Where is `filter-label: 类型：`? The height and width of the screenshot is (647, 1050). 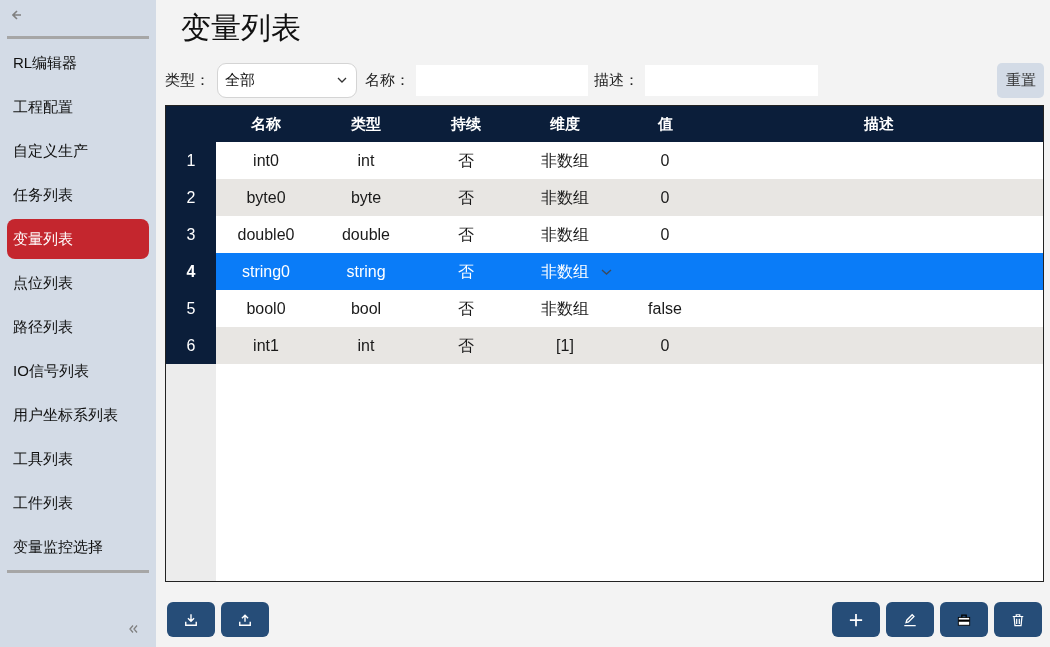
filter-label: 类型： is located at coordinates (188, 79).